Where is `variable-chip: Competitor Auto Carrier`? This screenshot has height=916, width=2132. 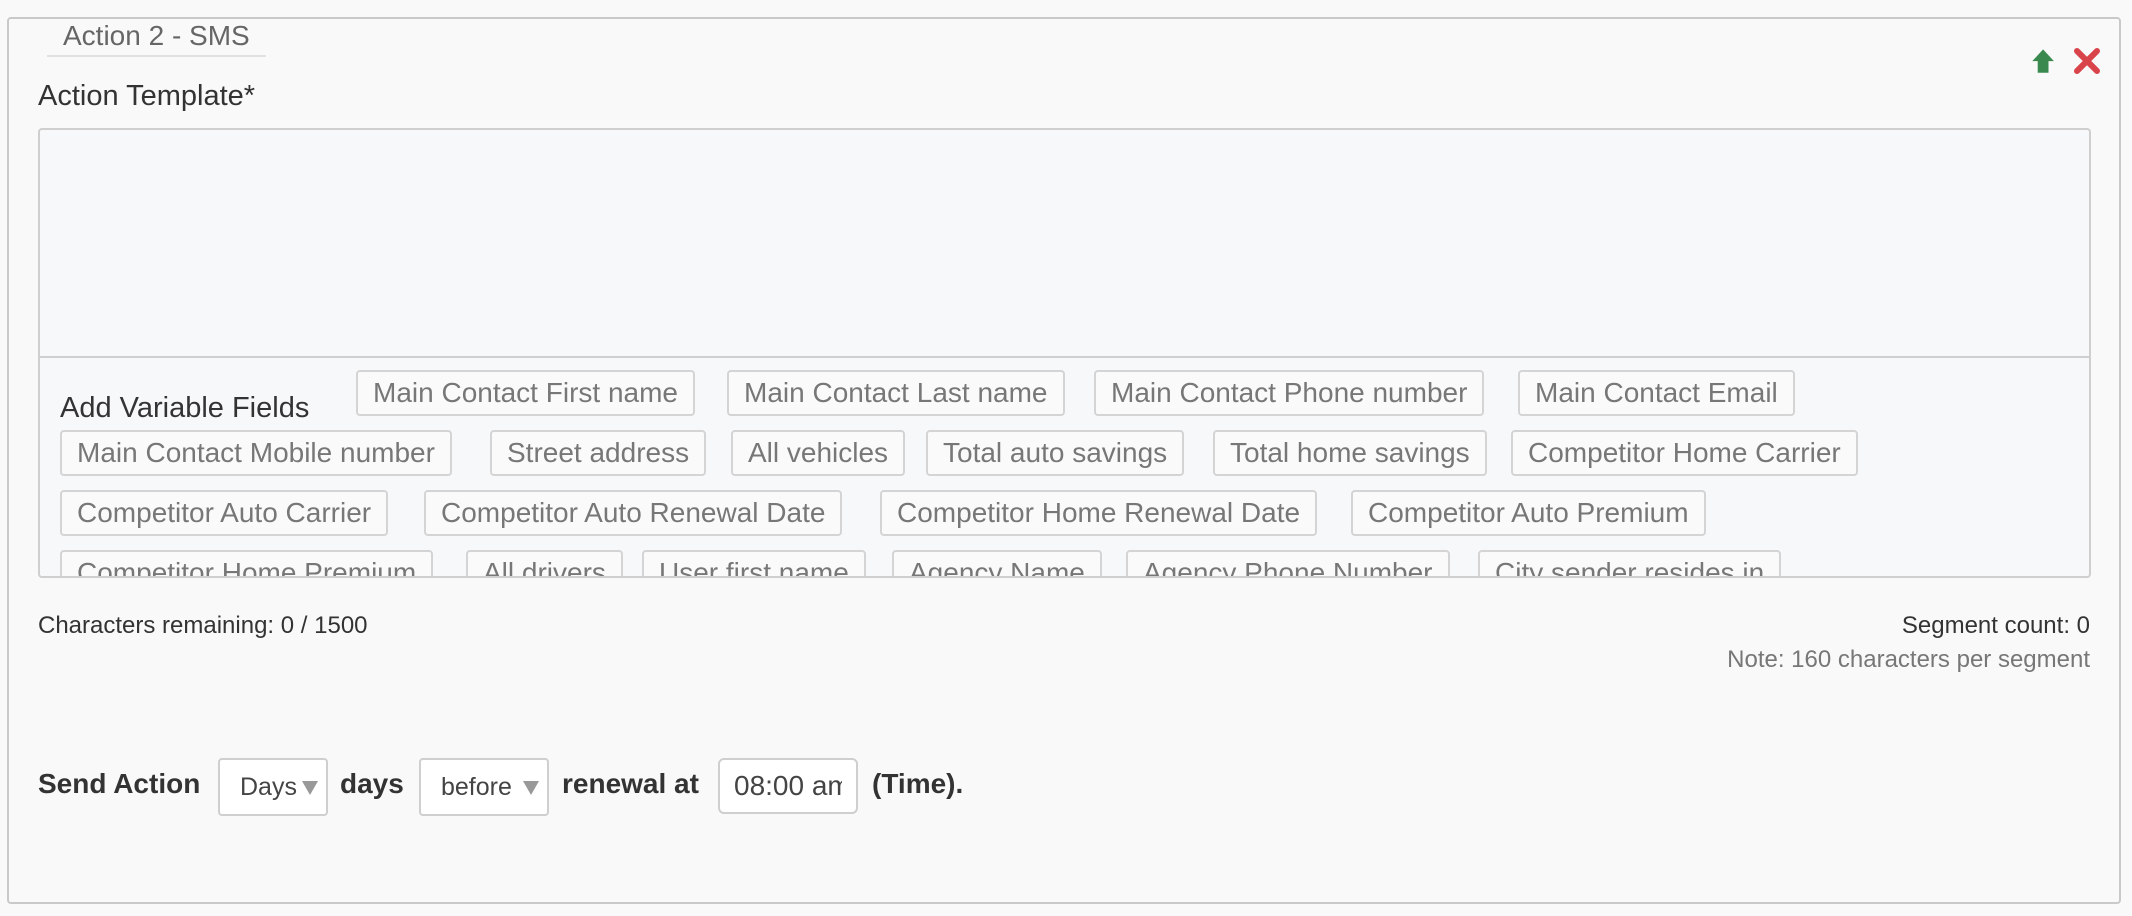 variable-chip: Competitor Auto Carrier is located at coordinates (224, 513).